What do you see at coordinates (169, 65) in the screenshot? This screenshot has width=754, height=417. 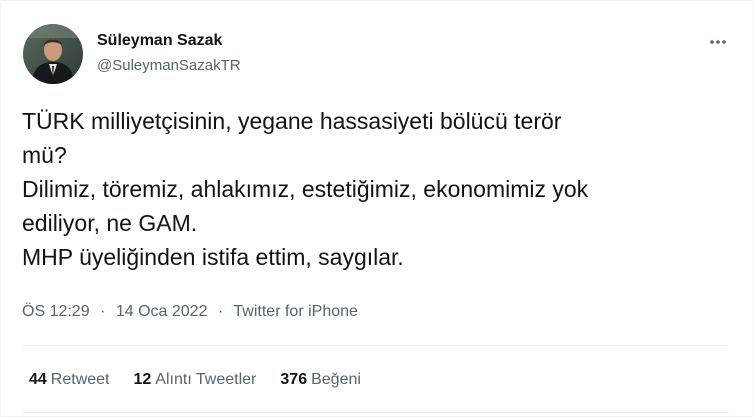 I see `author-handle: @SuleymanSazakTR` at bounding box center [169, 65].